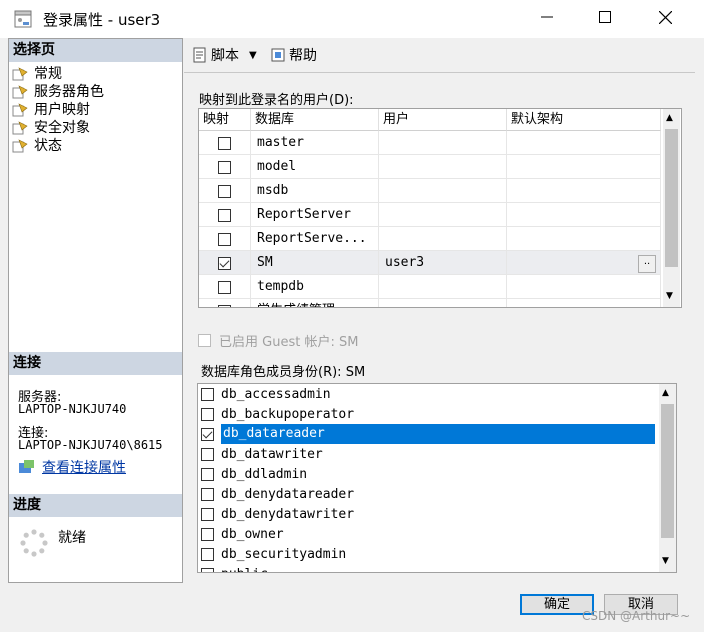 This screenshot has width=704, height=632. I want to click on minimize-button, so click(547, 19).